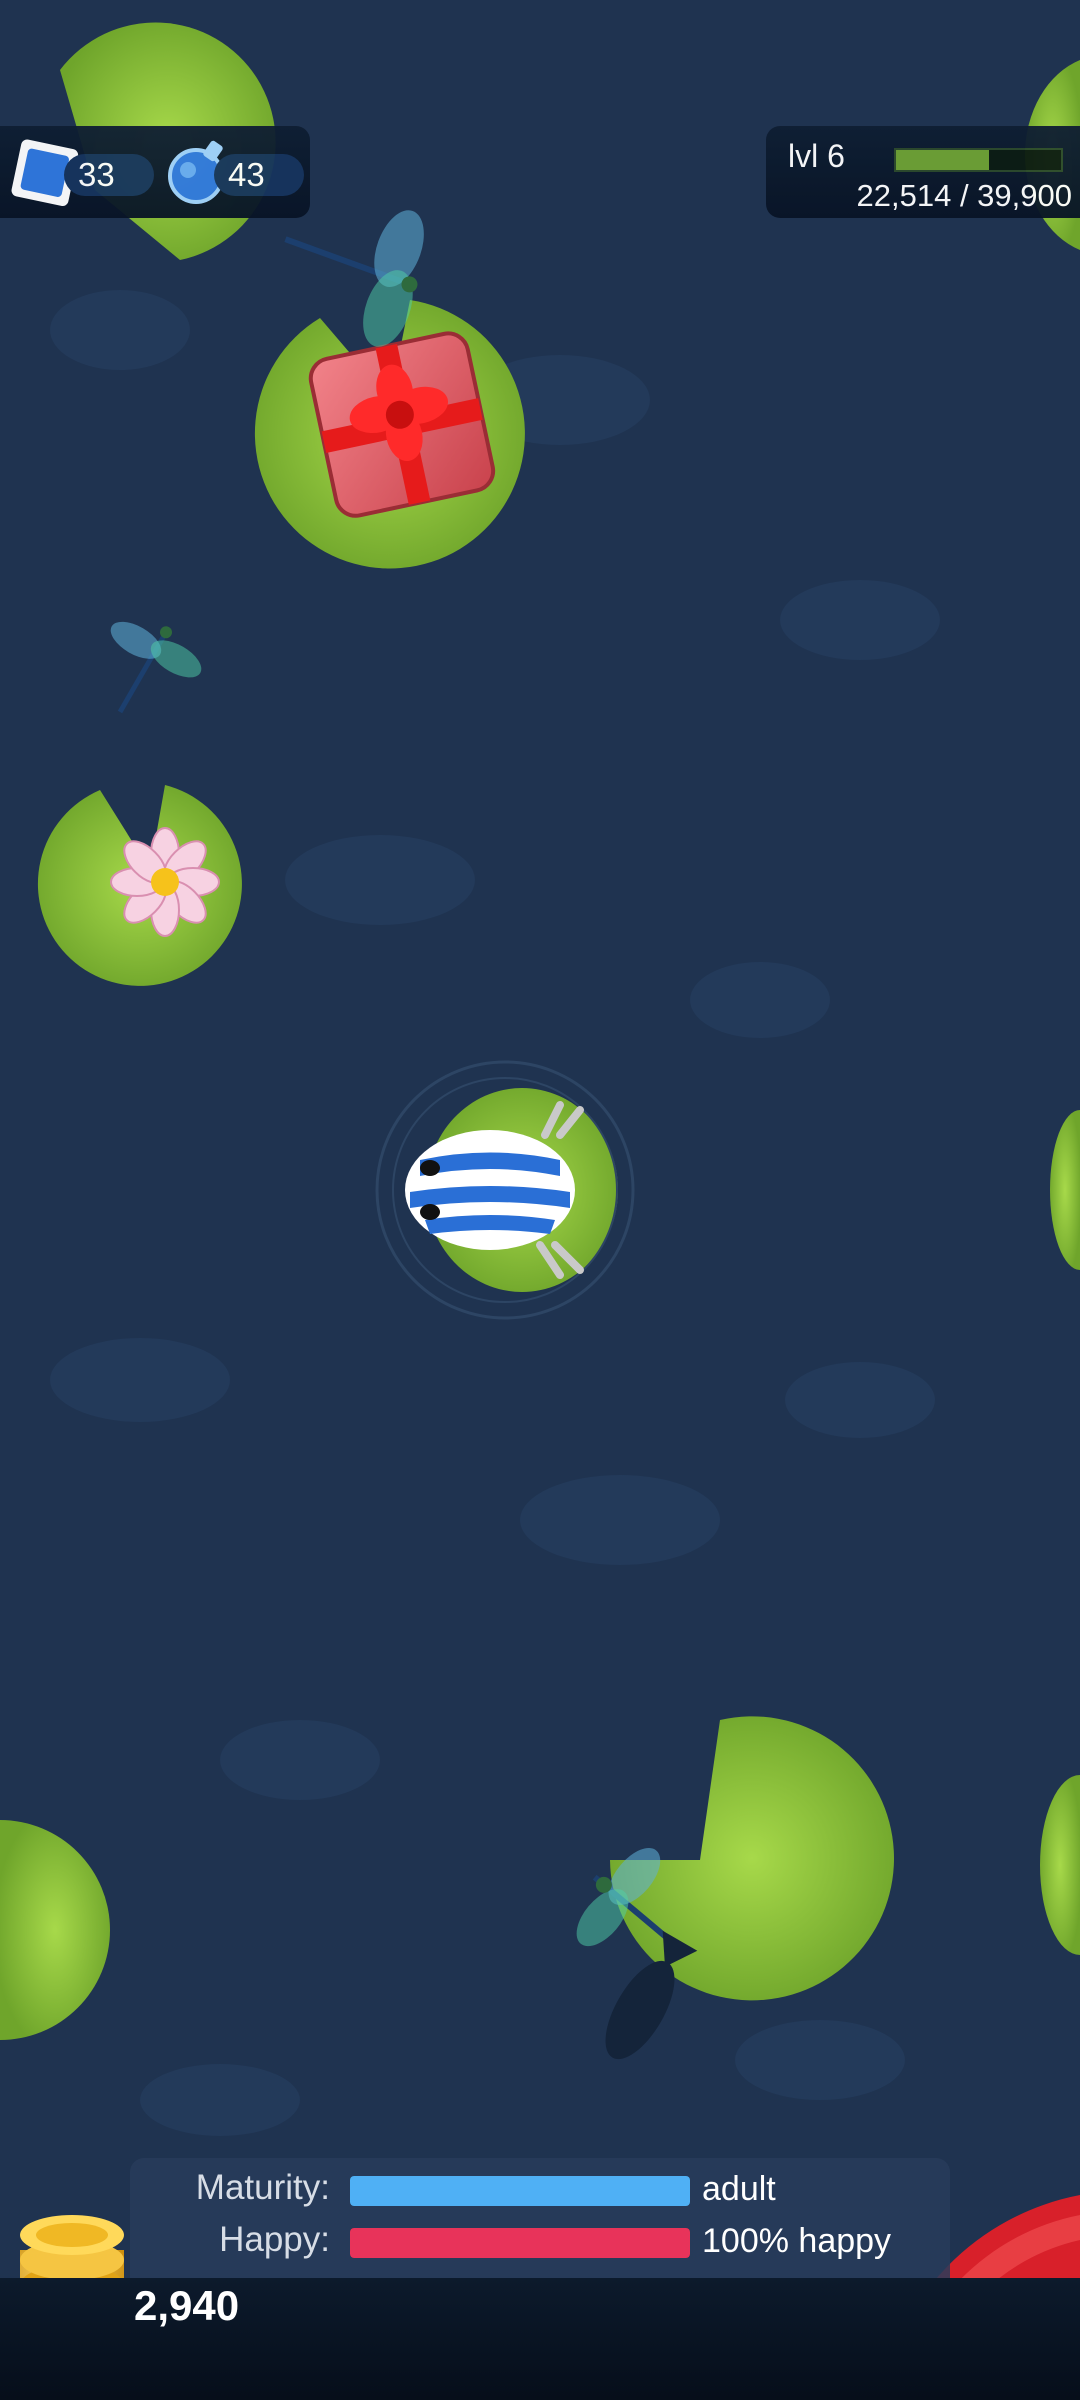 The image size is (1080, 2400). Describe the element at coordinates (797, 2241) in the screenshot. I see `happy-value: 100% happy` at that location.